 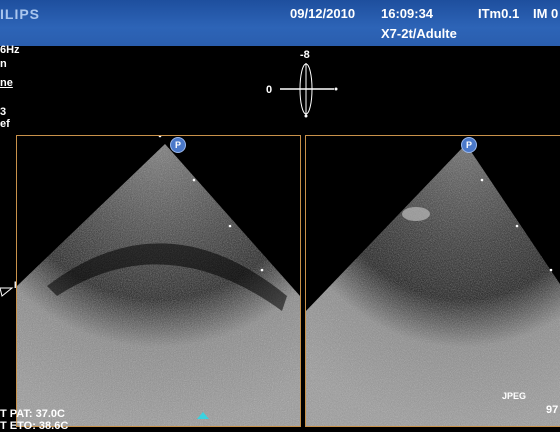 What do you see at coordinates (178, 145) in the screenshot?
I see `probe-marker-left: P` at bounding box center [178, 145].